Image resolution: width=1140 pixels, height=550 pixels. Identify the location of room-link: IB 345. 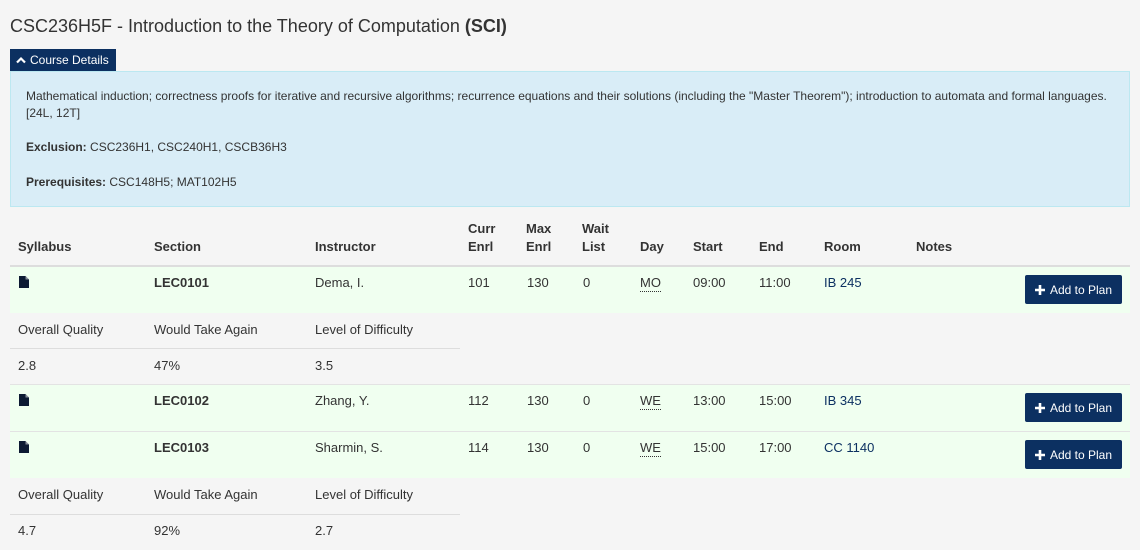
(843, 401).